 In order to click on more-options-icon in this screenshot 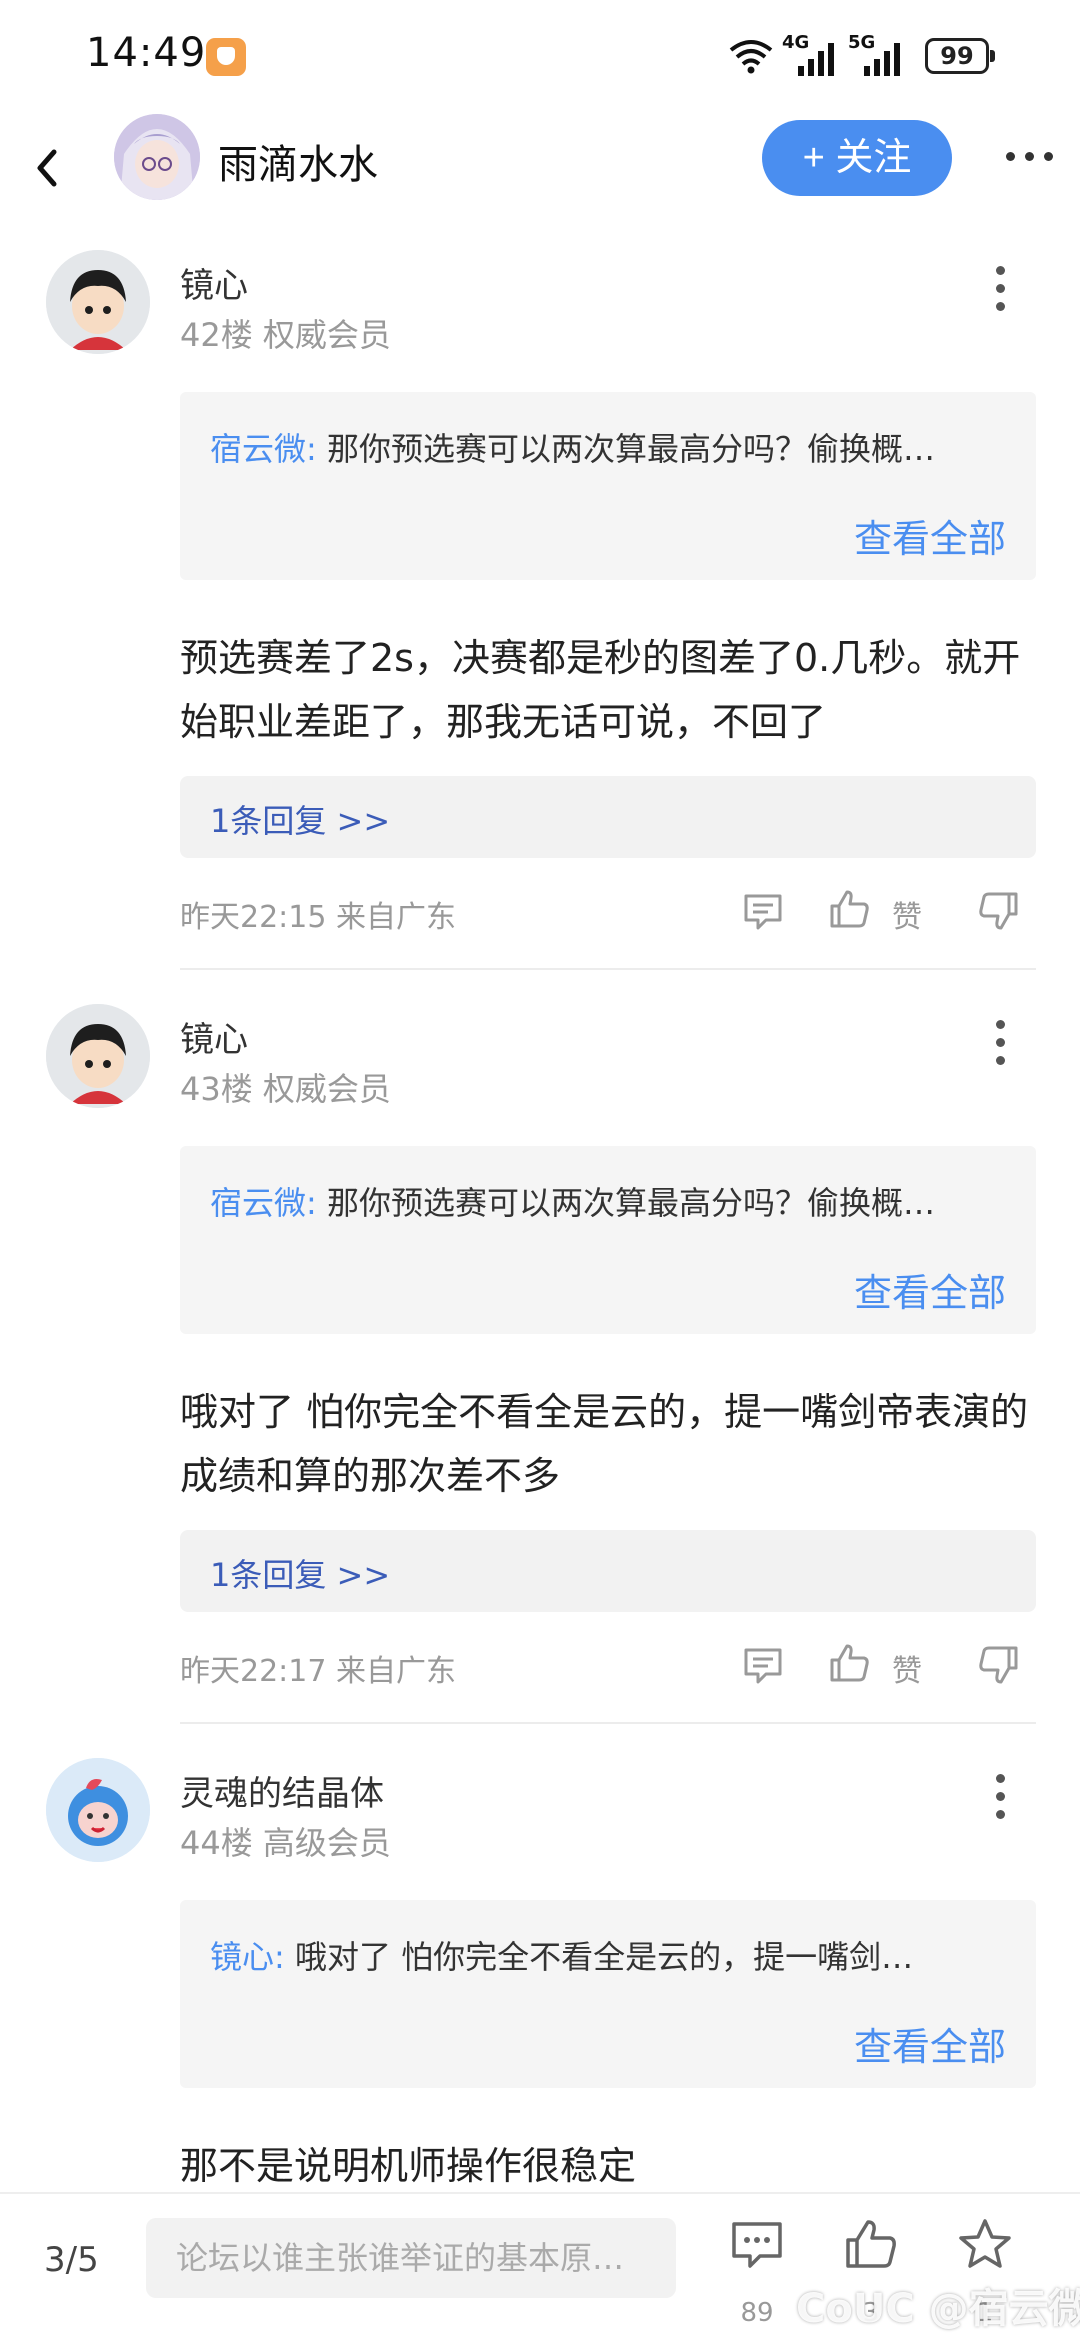, I will do `click(1030, 158)`.